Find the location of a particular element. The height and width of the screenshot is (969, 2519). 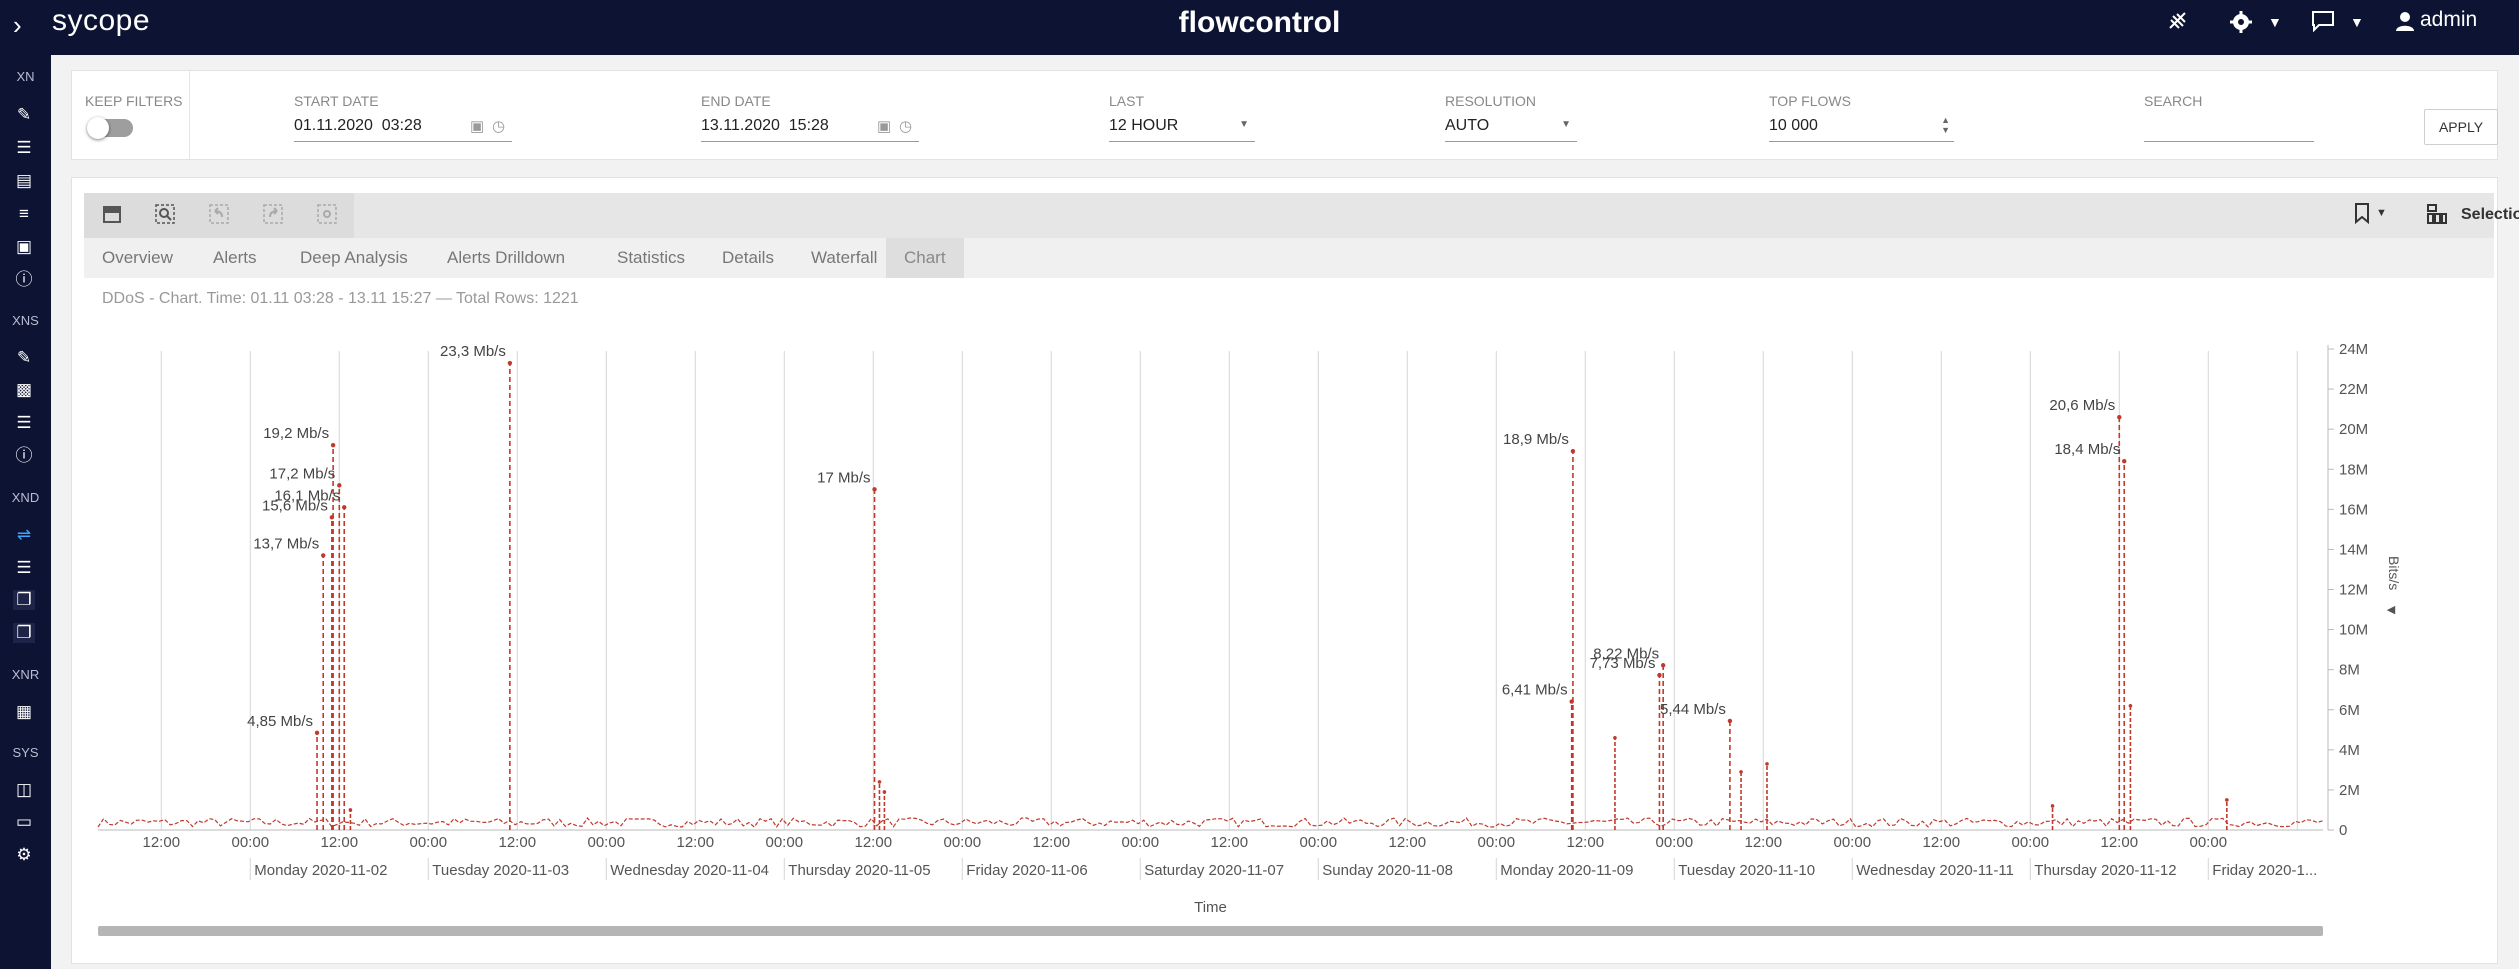

y-tick-label: 20M is located at coordinates (2353, 429).